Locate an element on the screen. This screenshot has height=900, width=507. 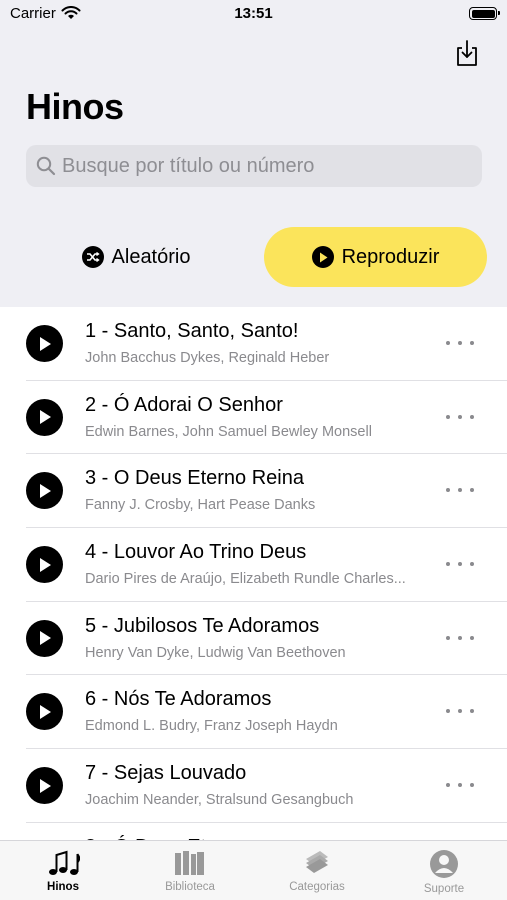
tab-categorias: Categorias is located at coordinates (317, 870).